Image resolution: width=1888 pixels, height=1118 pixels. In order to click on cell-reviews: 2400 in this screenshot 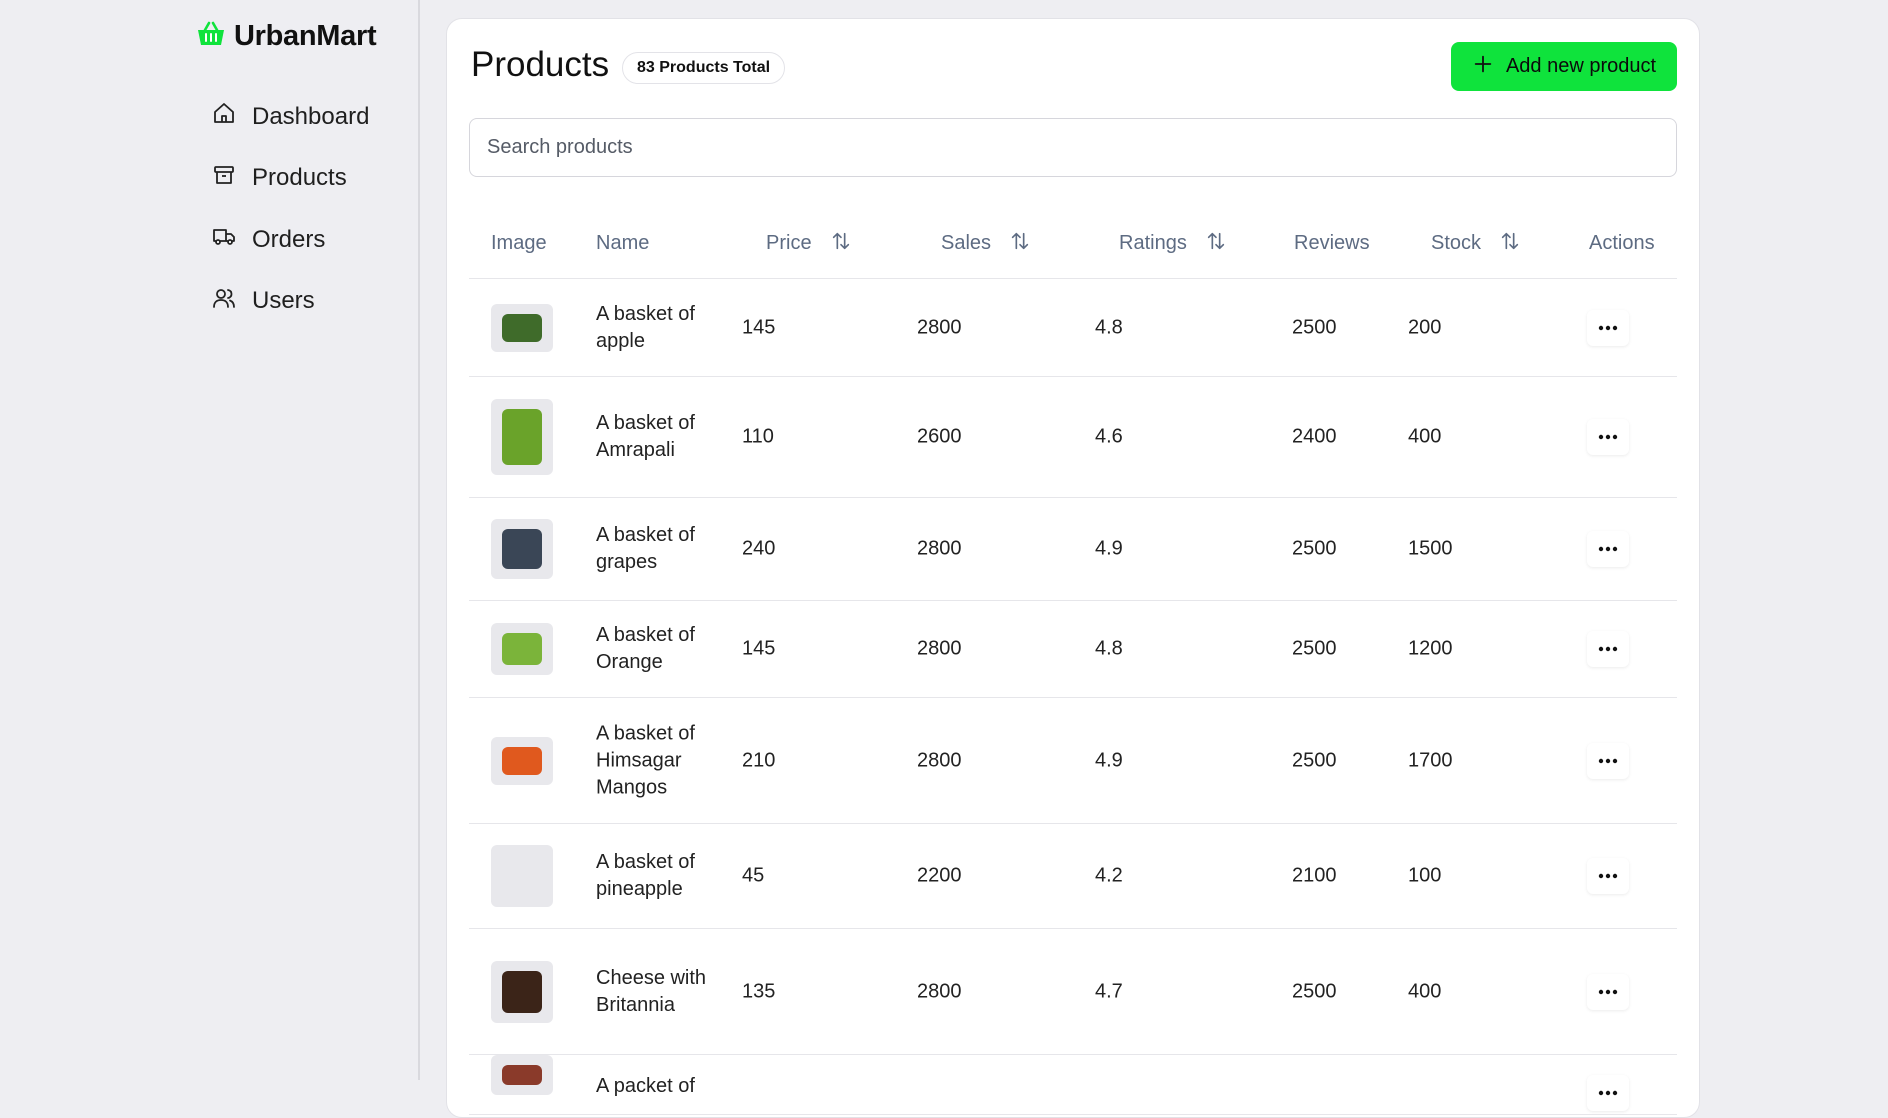, I will do `click(1314, 436)`.